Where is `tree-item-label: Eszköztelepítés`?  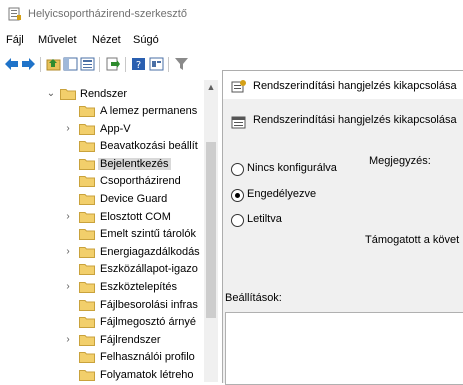 tree-item-label: Eszköztelepítés is located at coordinates (139, 287).